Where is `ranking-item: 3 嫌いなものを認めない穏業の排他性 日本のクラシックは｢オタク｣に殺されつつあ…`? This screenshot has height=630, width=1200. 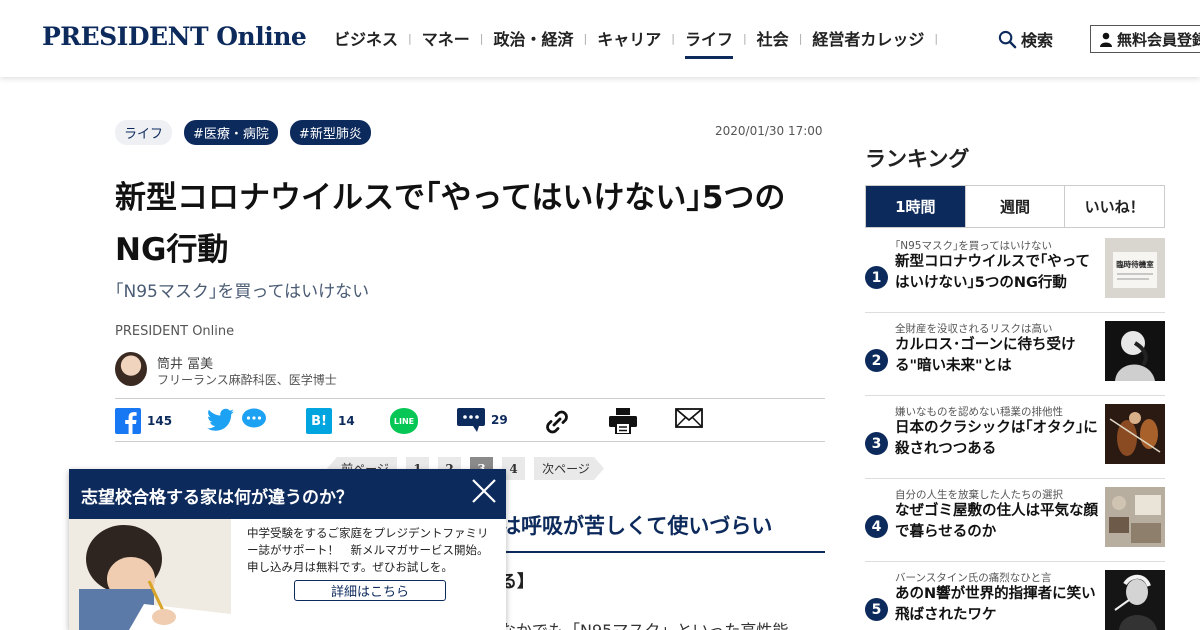 ranking-item: 3 嫌いなものを認めない穏業の排他性 日本のクラシックは｢オタク｣に殺されつつあ… is located at coordinates (1015, 441).